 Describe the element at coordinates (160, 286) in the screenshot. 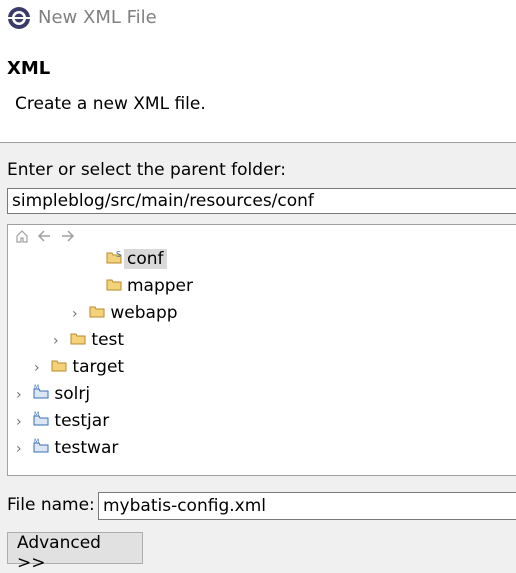

I see `tree-item-label: mapper` at that location.